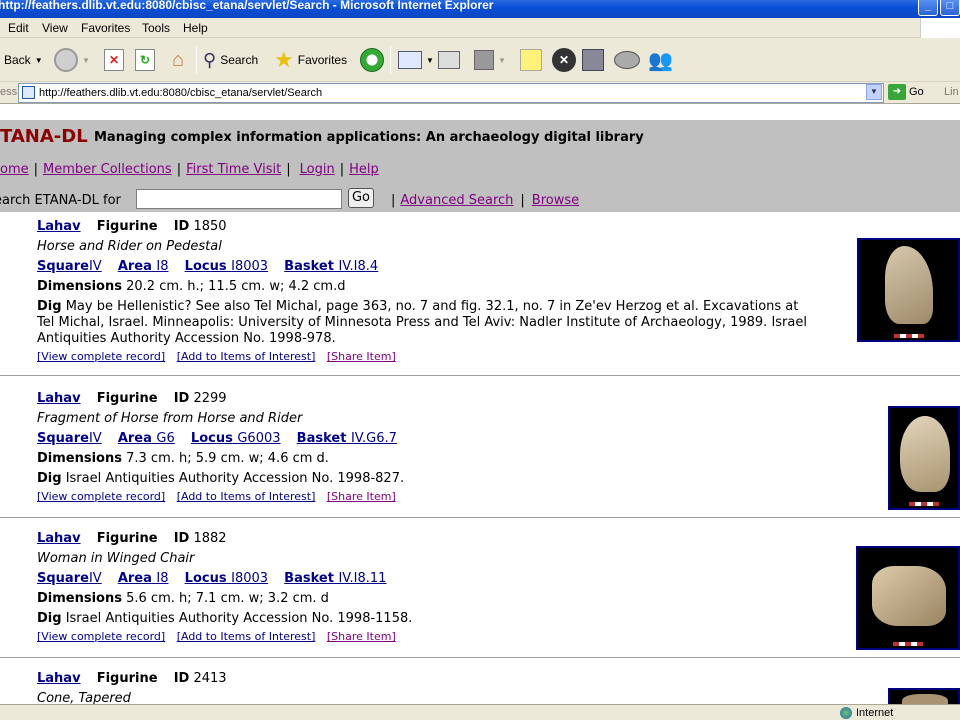  Describe the element at coordinates (146, 438) in the screenshot. I see `area-link: Area G6` at that location.